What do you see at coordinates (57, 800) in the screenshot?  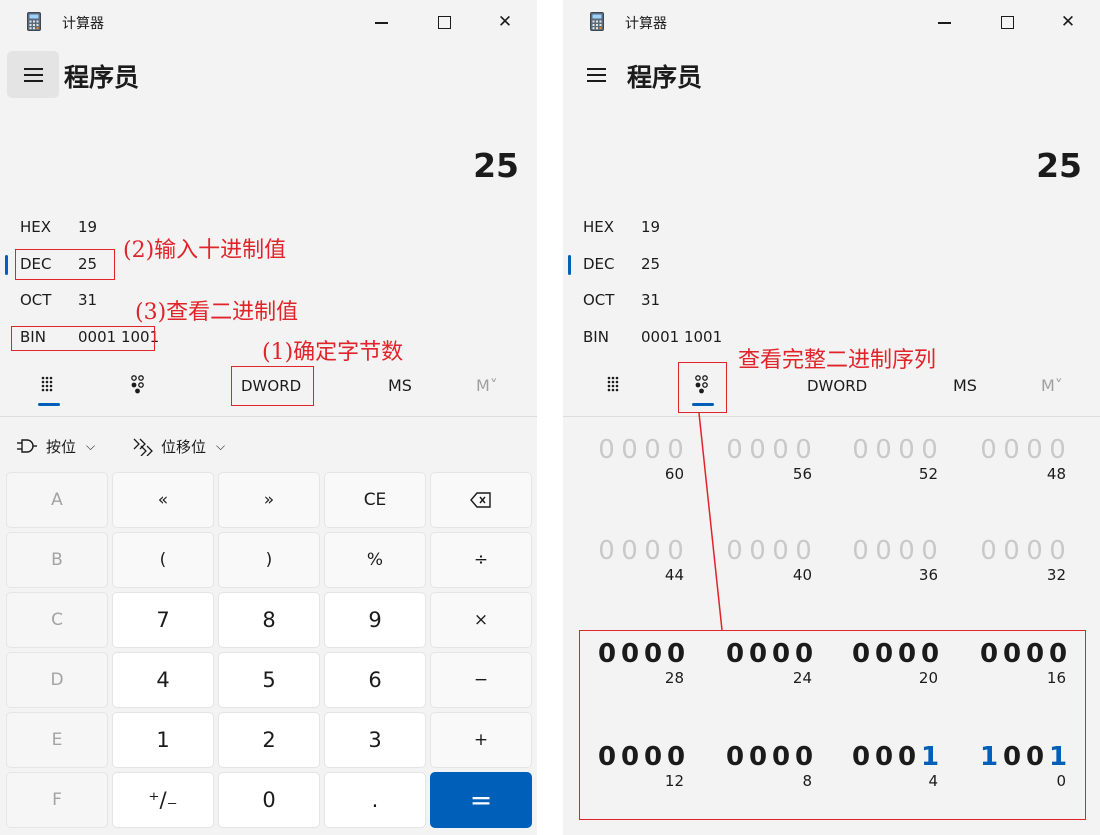 I see `key-5-0: F` at bounding box center [57, 800].